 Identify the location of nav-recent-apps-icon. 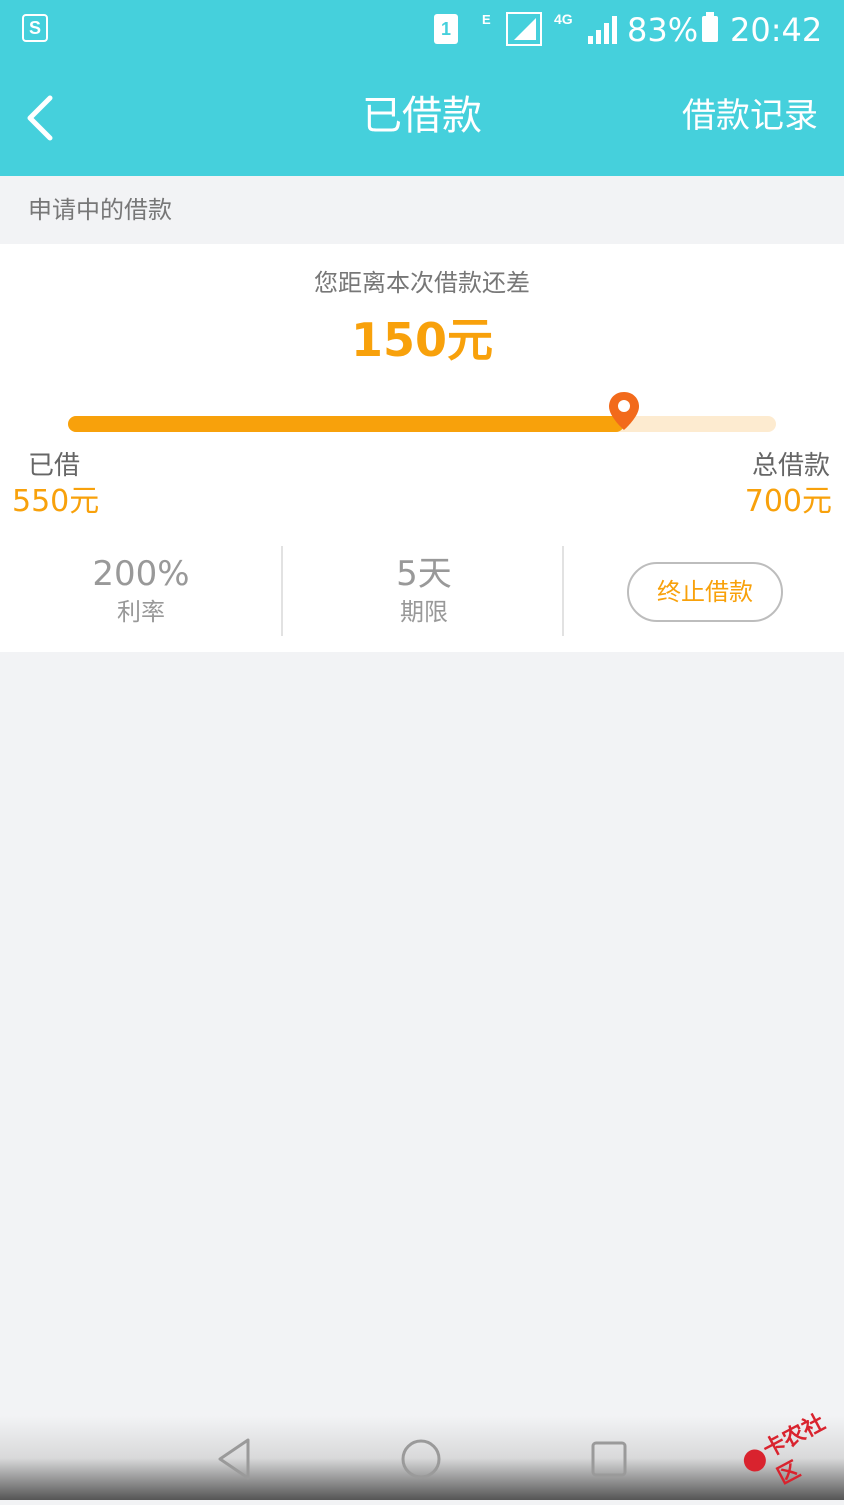
(609, 1459).